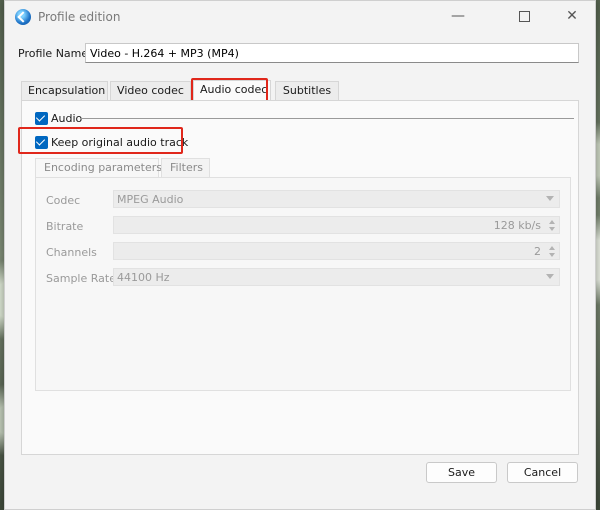 Image resolution: width=600 pixels, height=510 pixels. Describe the element at coordinates (71, 252) in the screenshot. I see `channels-label: Channels` at that location.